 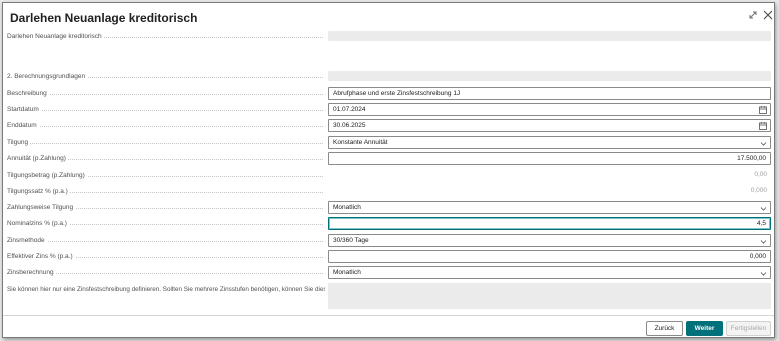 I want to click on tilgungssatz-label: Tilgungssatz % (p.a.), so click(x=165, y=191).